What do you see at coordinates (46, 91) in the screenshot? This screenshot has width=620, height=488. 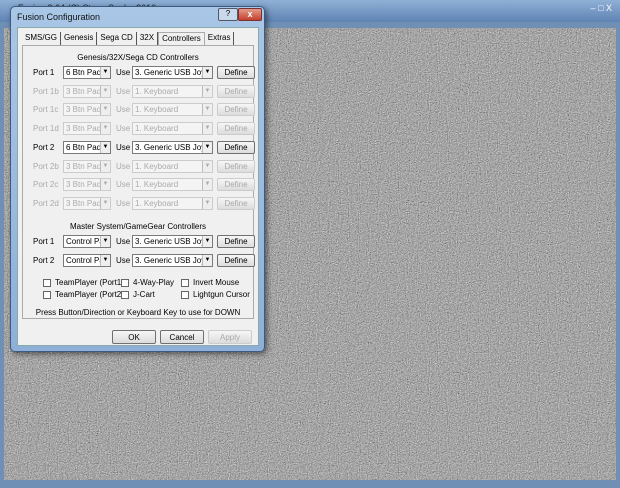 I see `port-label: Port 1b` at bounding box center [46, 91].